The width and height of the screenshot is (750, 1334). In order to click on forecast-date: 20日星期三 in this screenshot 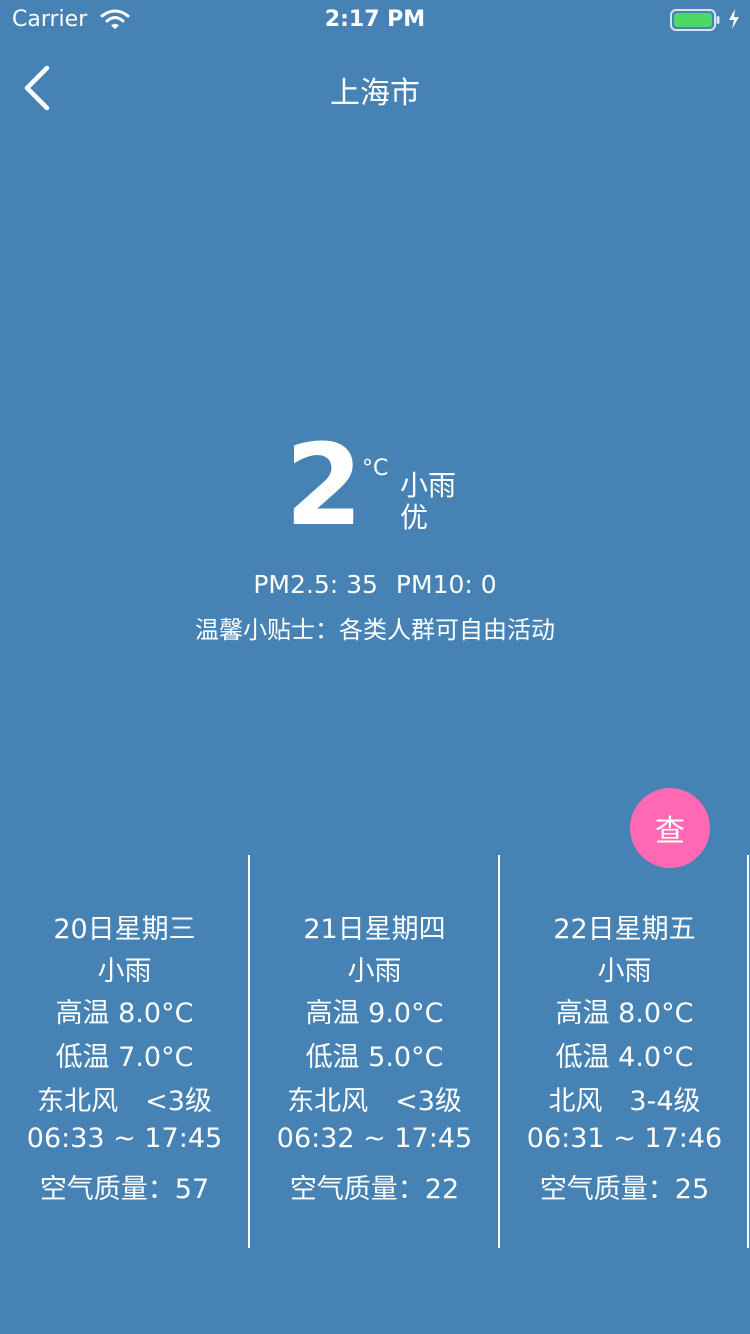, I will do `click(124, 929)`.